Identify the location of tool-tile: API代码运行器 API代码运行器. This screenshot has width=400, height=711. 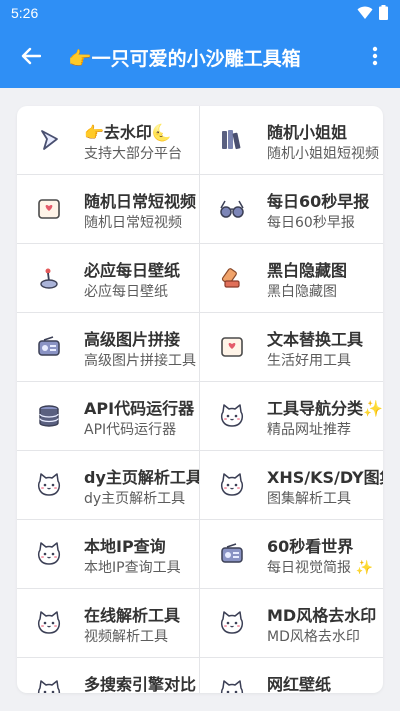
(108, 416).